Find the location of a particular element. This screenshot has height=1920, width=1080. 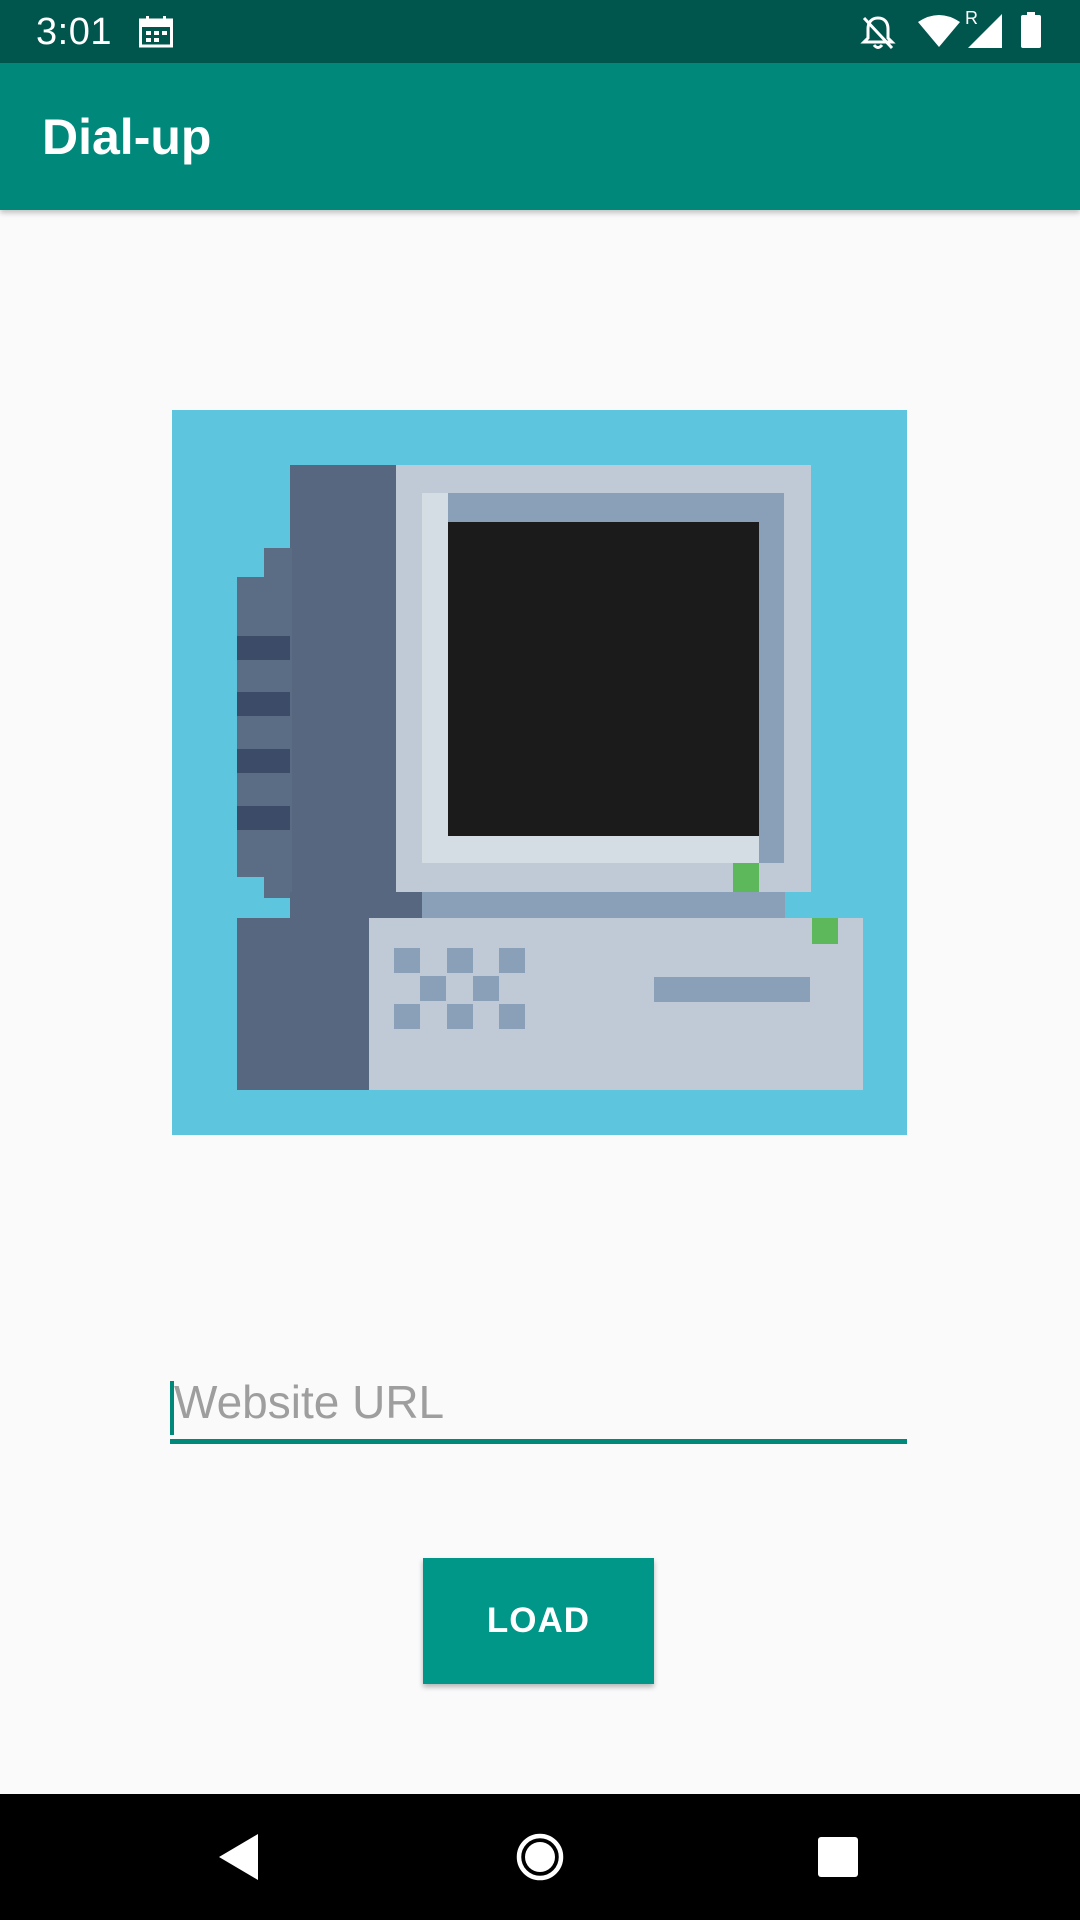

back-icon is located at coordinates (238, 1857).